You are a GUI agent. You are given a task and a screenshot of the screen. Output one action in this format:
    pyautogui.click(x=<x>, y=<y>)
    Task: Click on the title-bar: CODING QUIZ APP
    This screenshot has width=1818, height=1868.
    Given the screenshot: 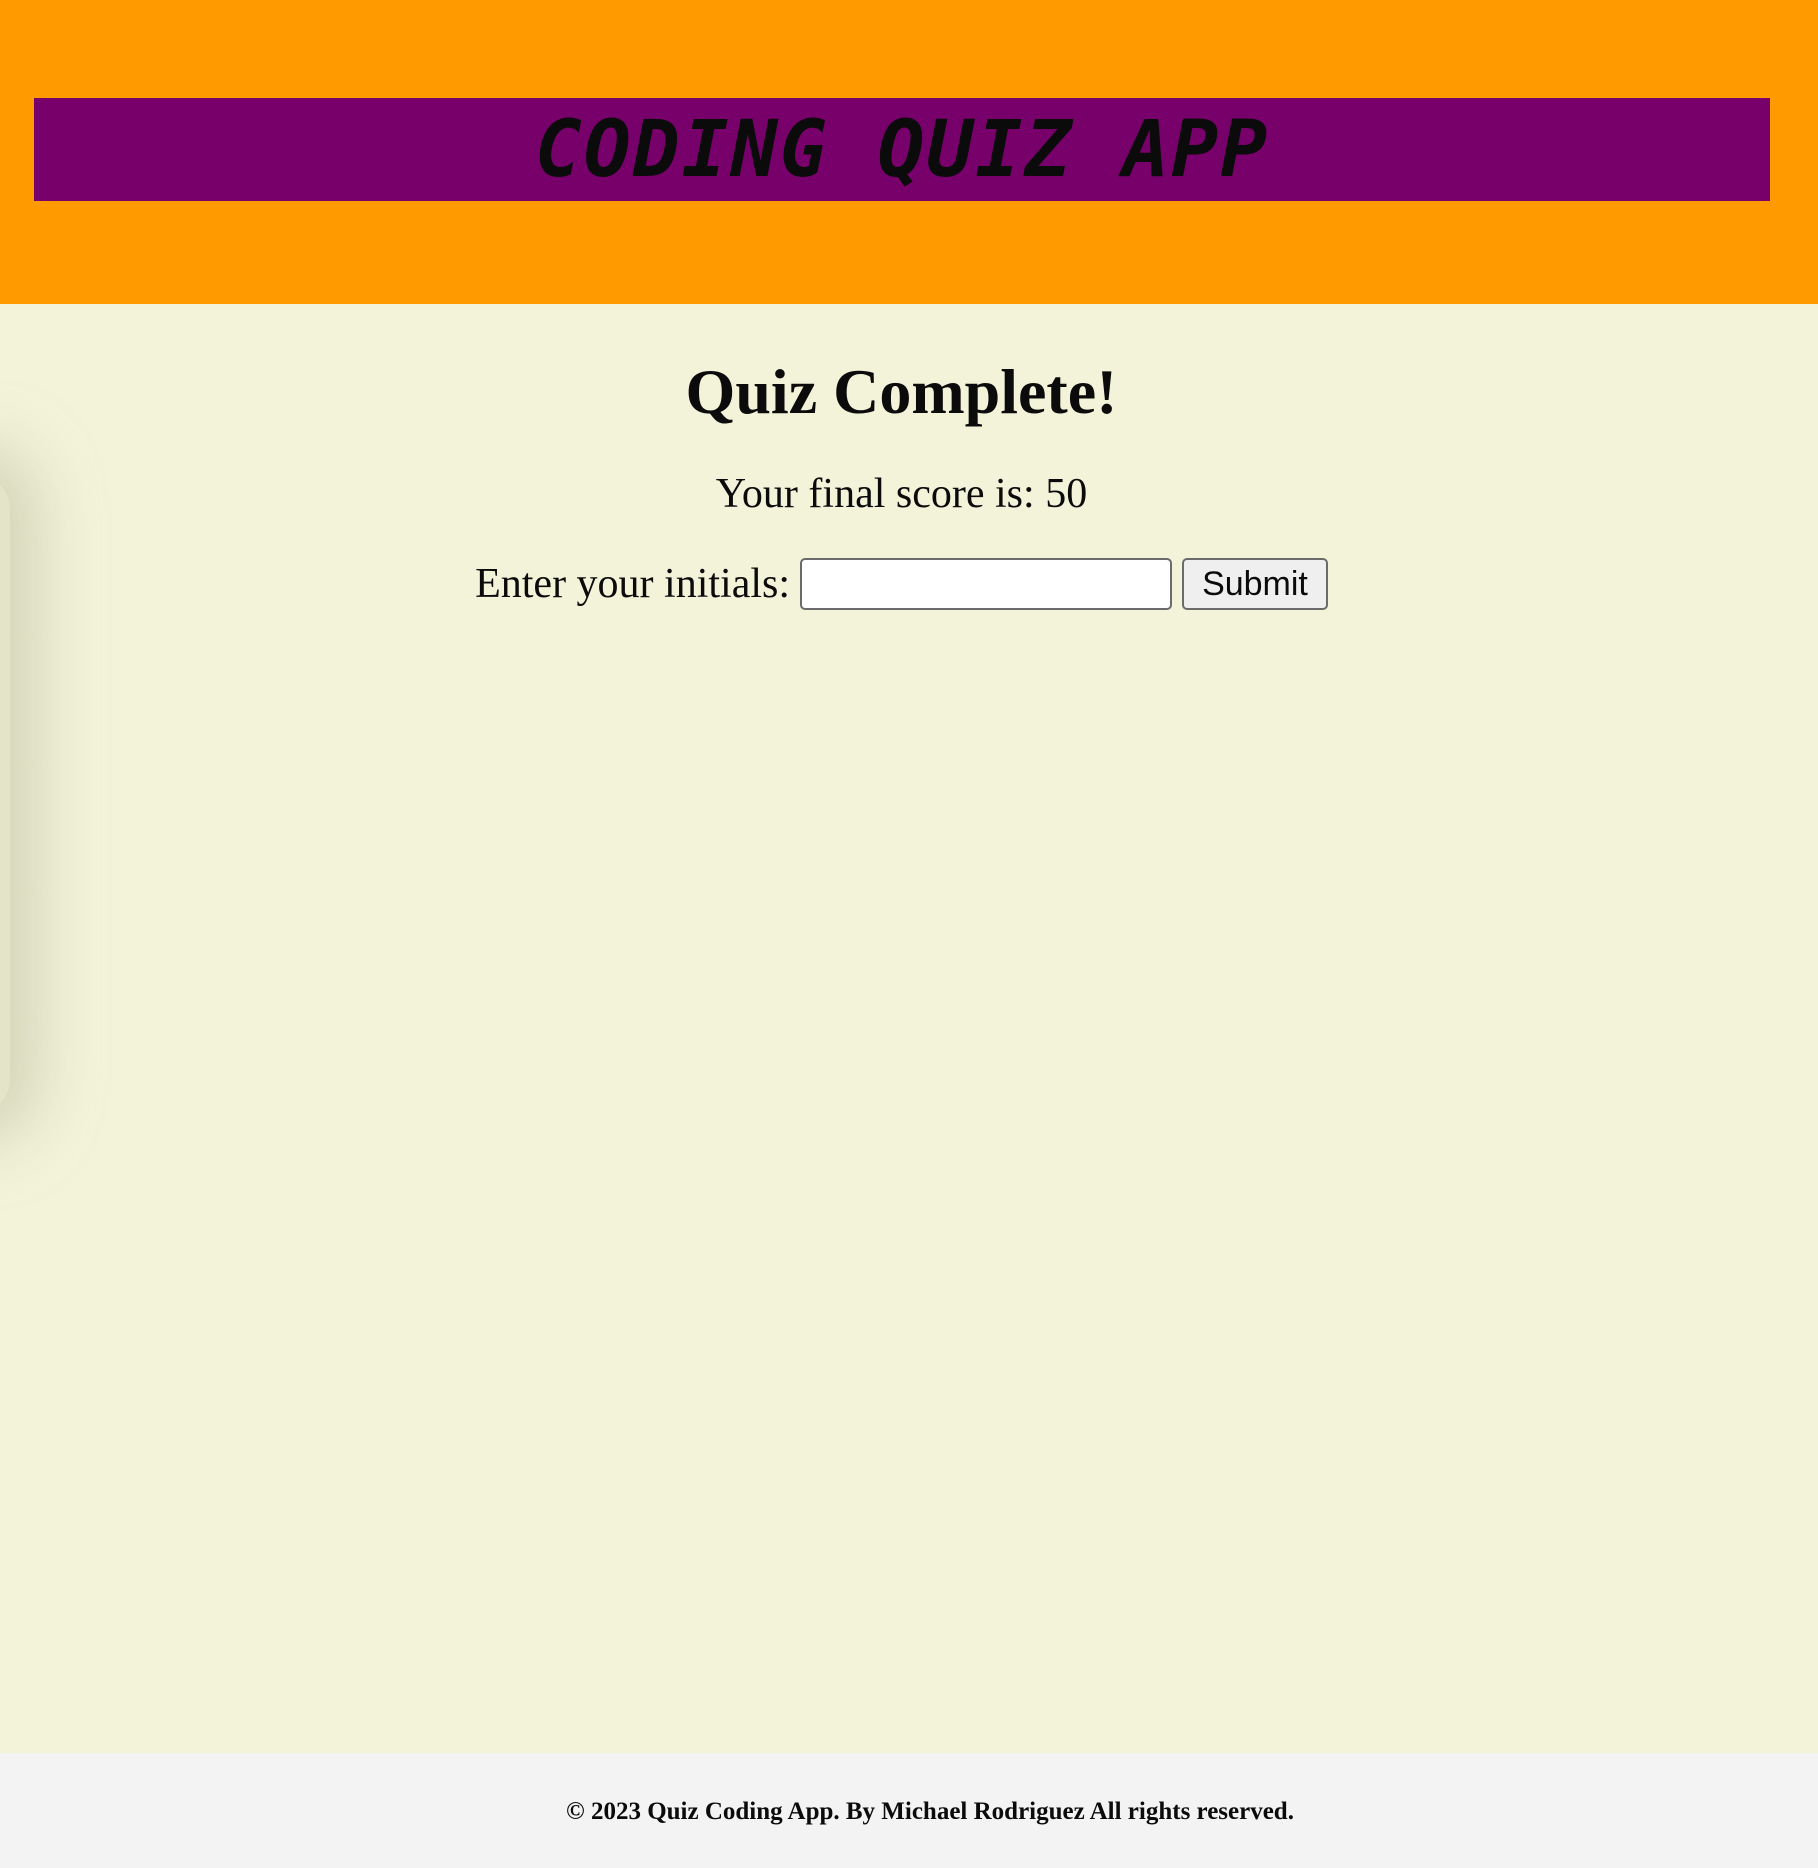 What is the action you would take?
    pyautogui.click(x=902, y=149)
    